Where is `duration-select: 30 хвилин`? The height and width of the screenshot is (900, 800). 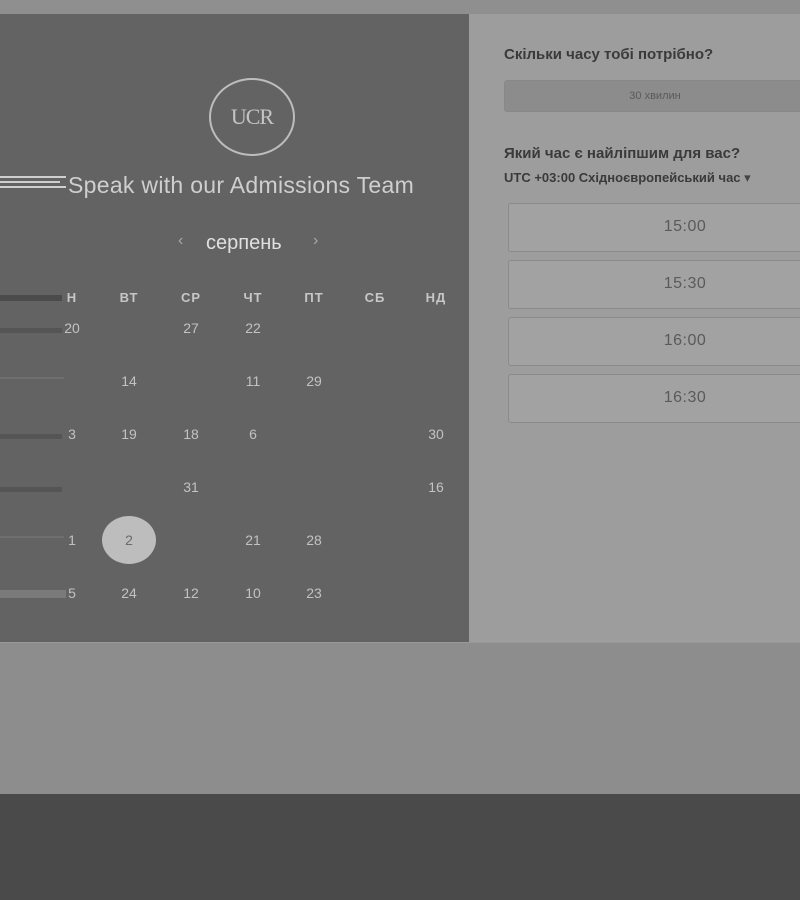 duration-select: 30 хвилин is located at coordinates (652, 96).